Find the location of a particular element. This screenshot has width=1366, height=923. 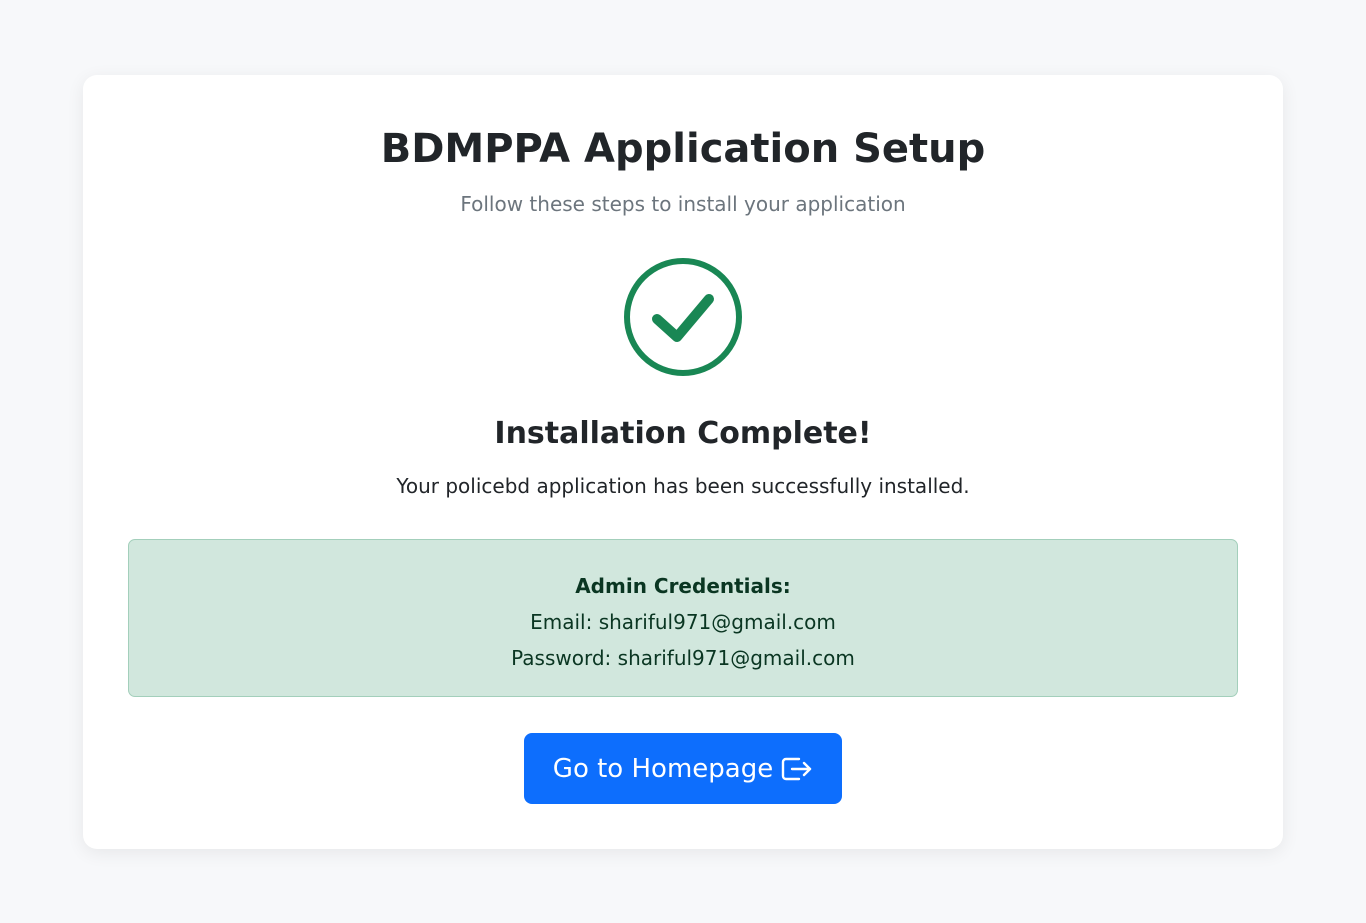

check-circle-icon is located at coordinates (683, 317).